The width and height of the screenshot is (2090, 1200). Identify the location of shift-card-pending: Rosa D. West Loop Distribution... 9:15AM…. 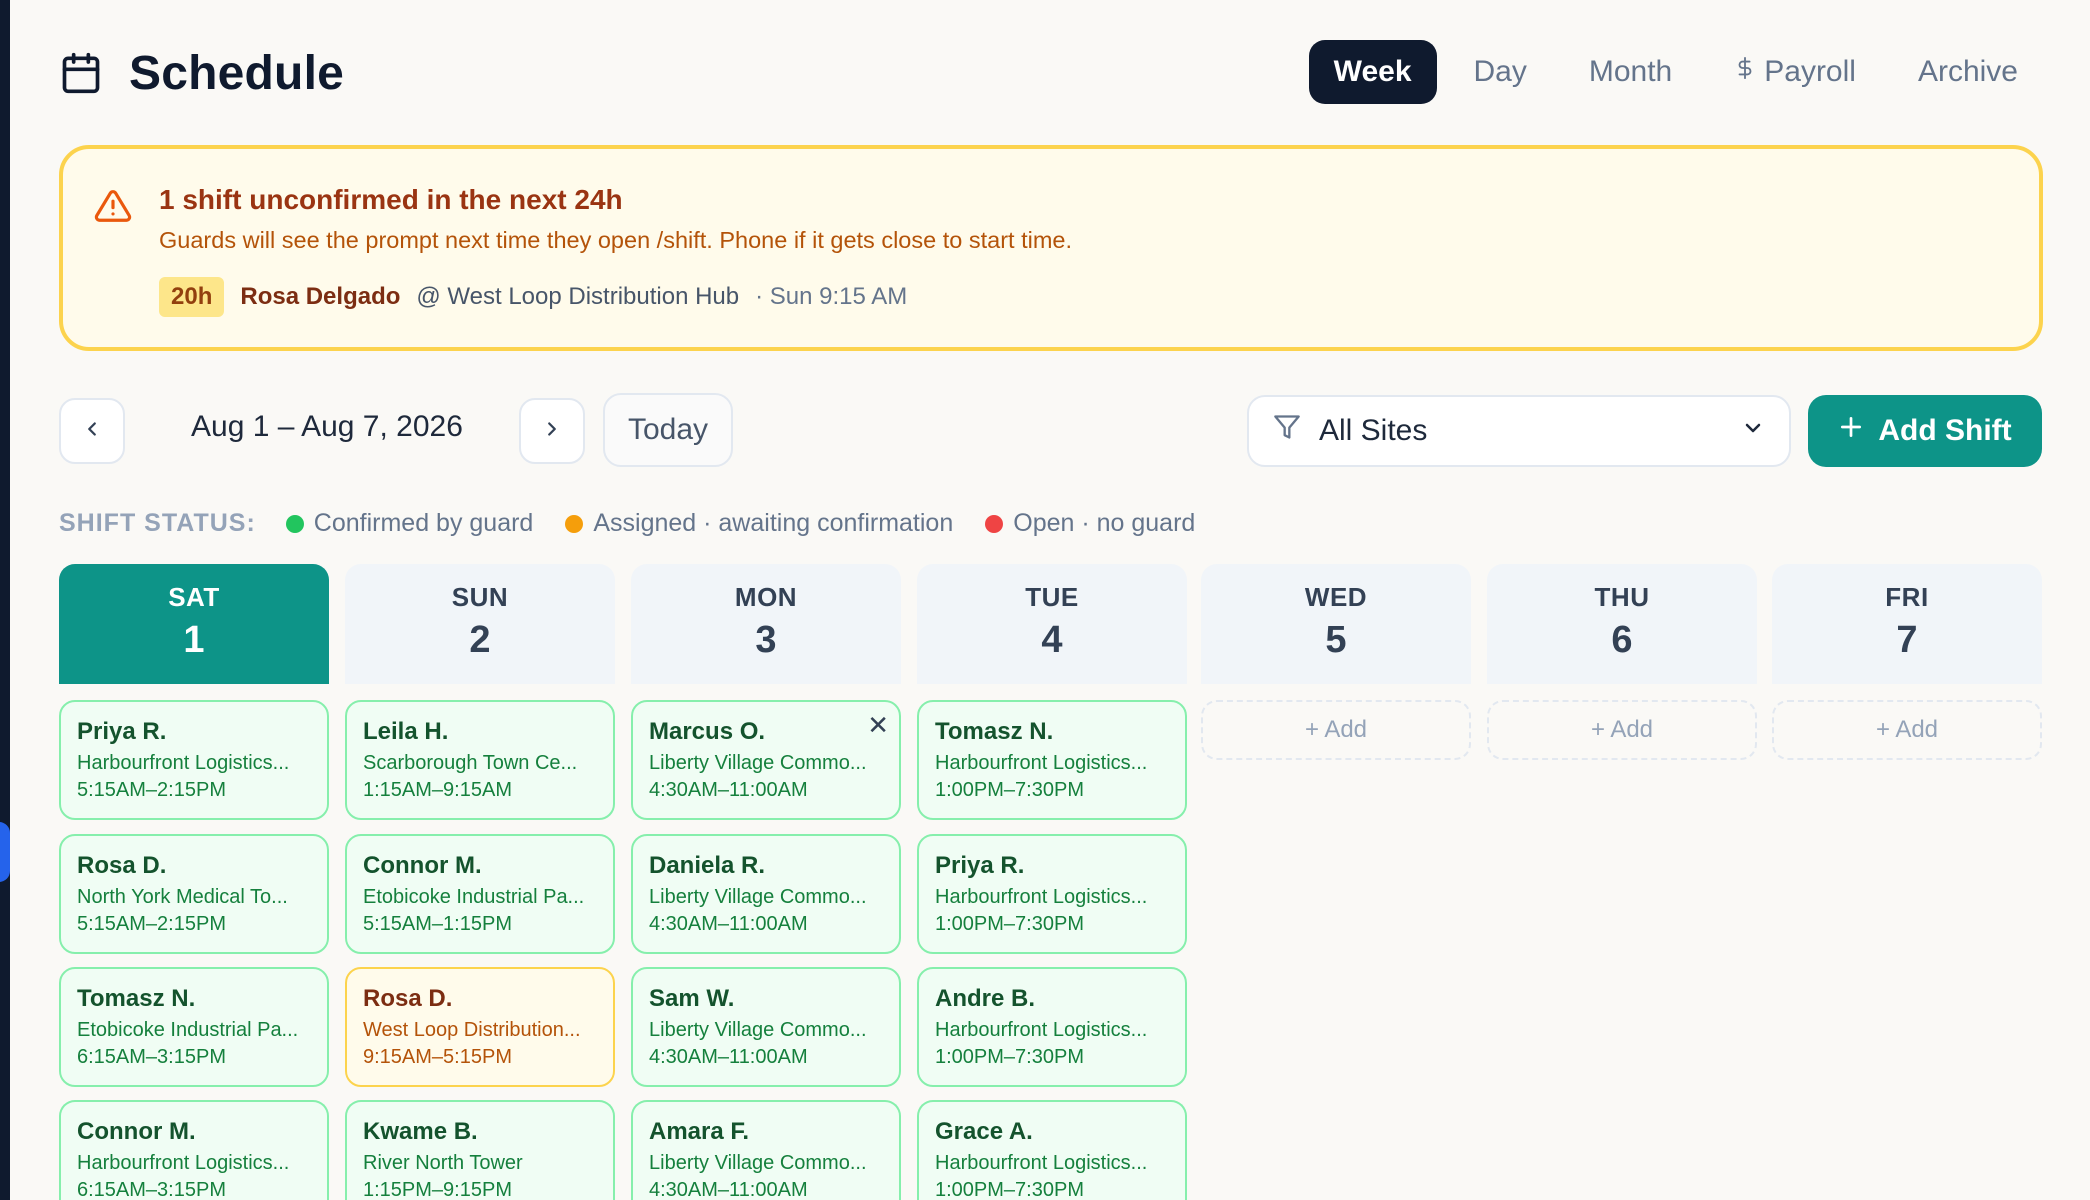
(480, 1027).